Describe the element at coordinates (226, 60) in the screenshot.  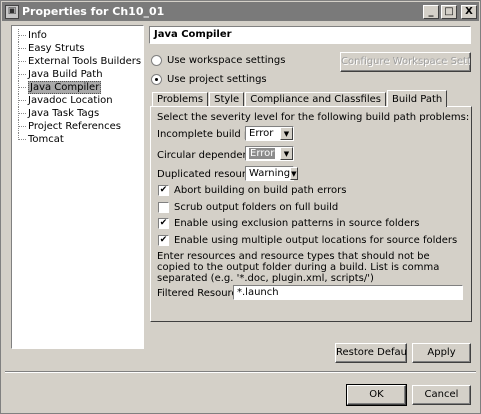
I see `use-workspace-settings-label: Use workspace settings` at that location.